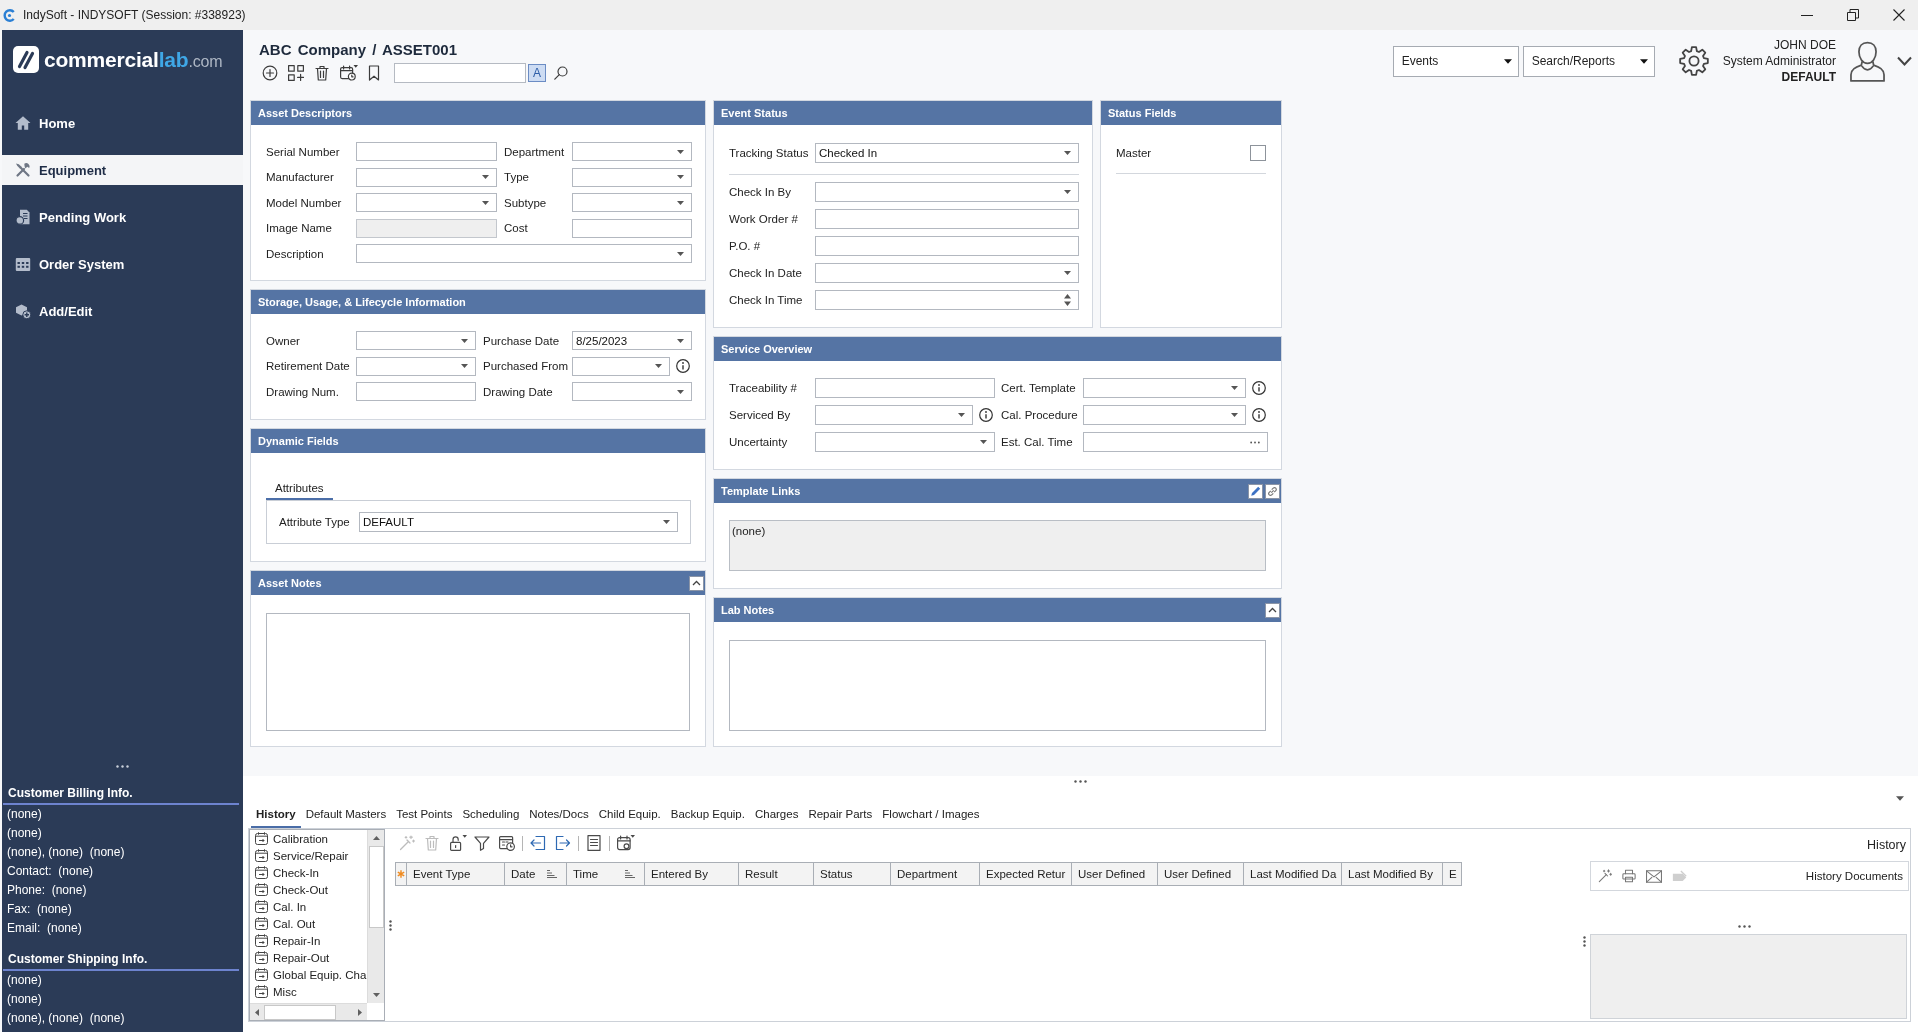 The height and width of the screenshot is (1032, 1918). I want to click on checkbox, so click(1258, 153).